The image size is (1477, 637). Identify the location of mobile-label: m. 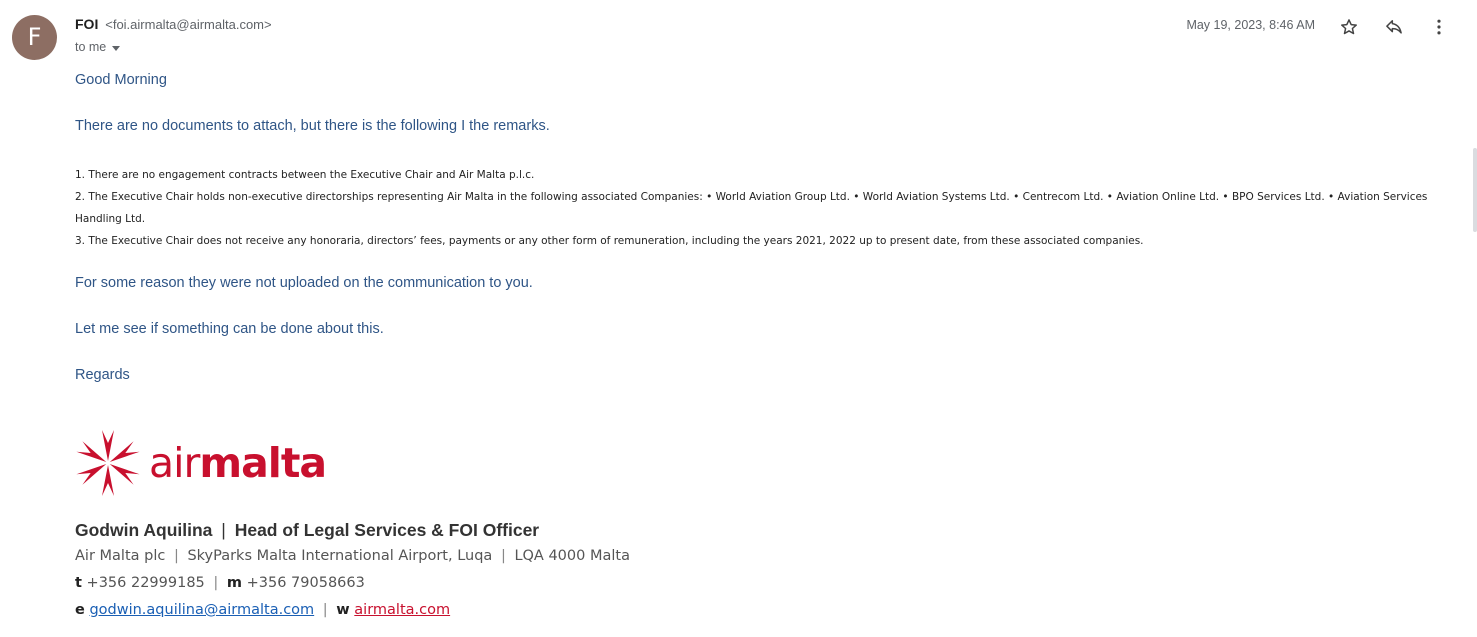
(234, 583).